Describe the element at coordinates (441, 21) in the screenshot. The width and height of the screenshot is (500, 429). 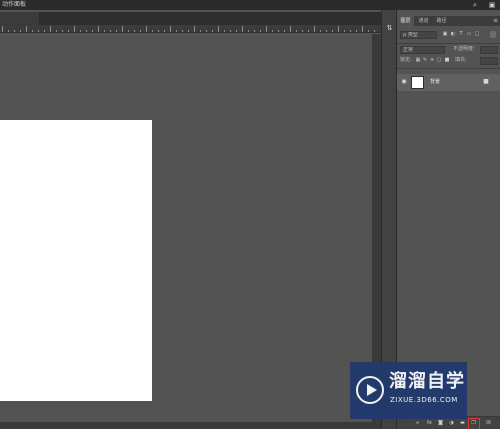
I see `tab-paths: 路径` at that location.